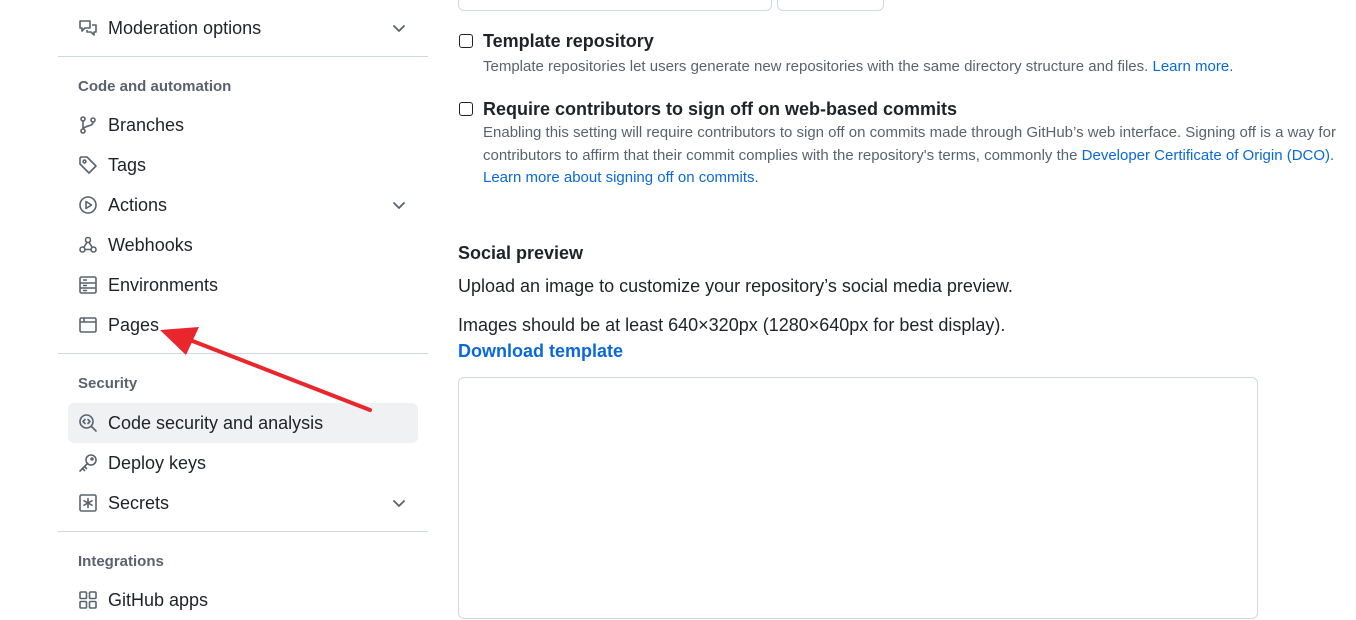  Describe the element at coordinates (466, 41) in the screenshot. I see `template-repository-checkbox` at that location.